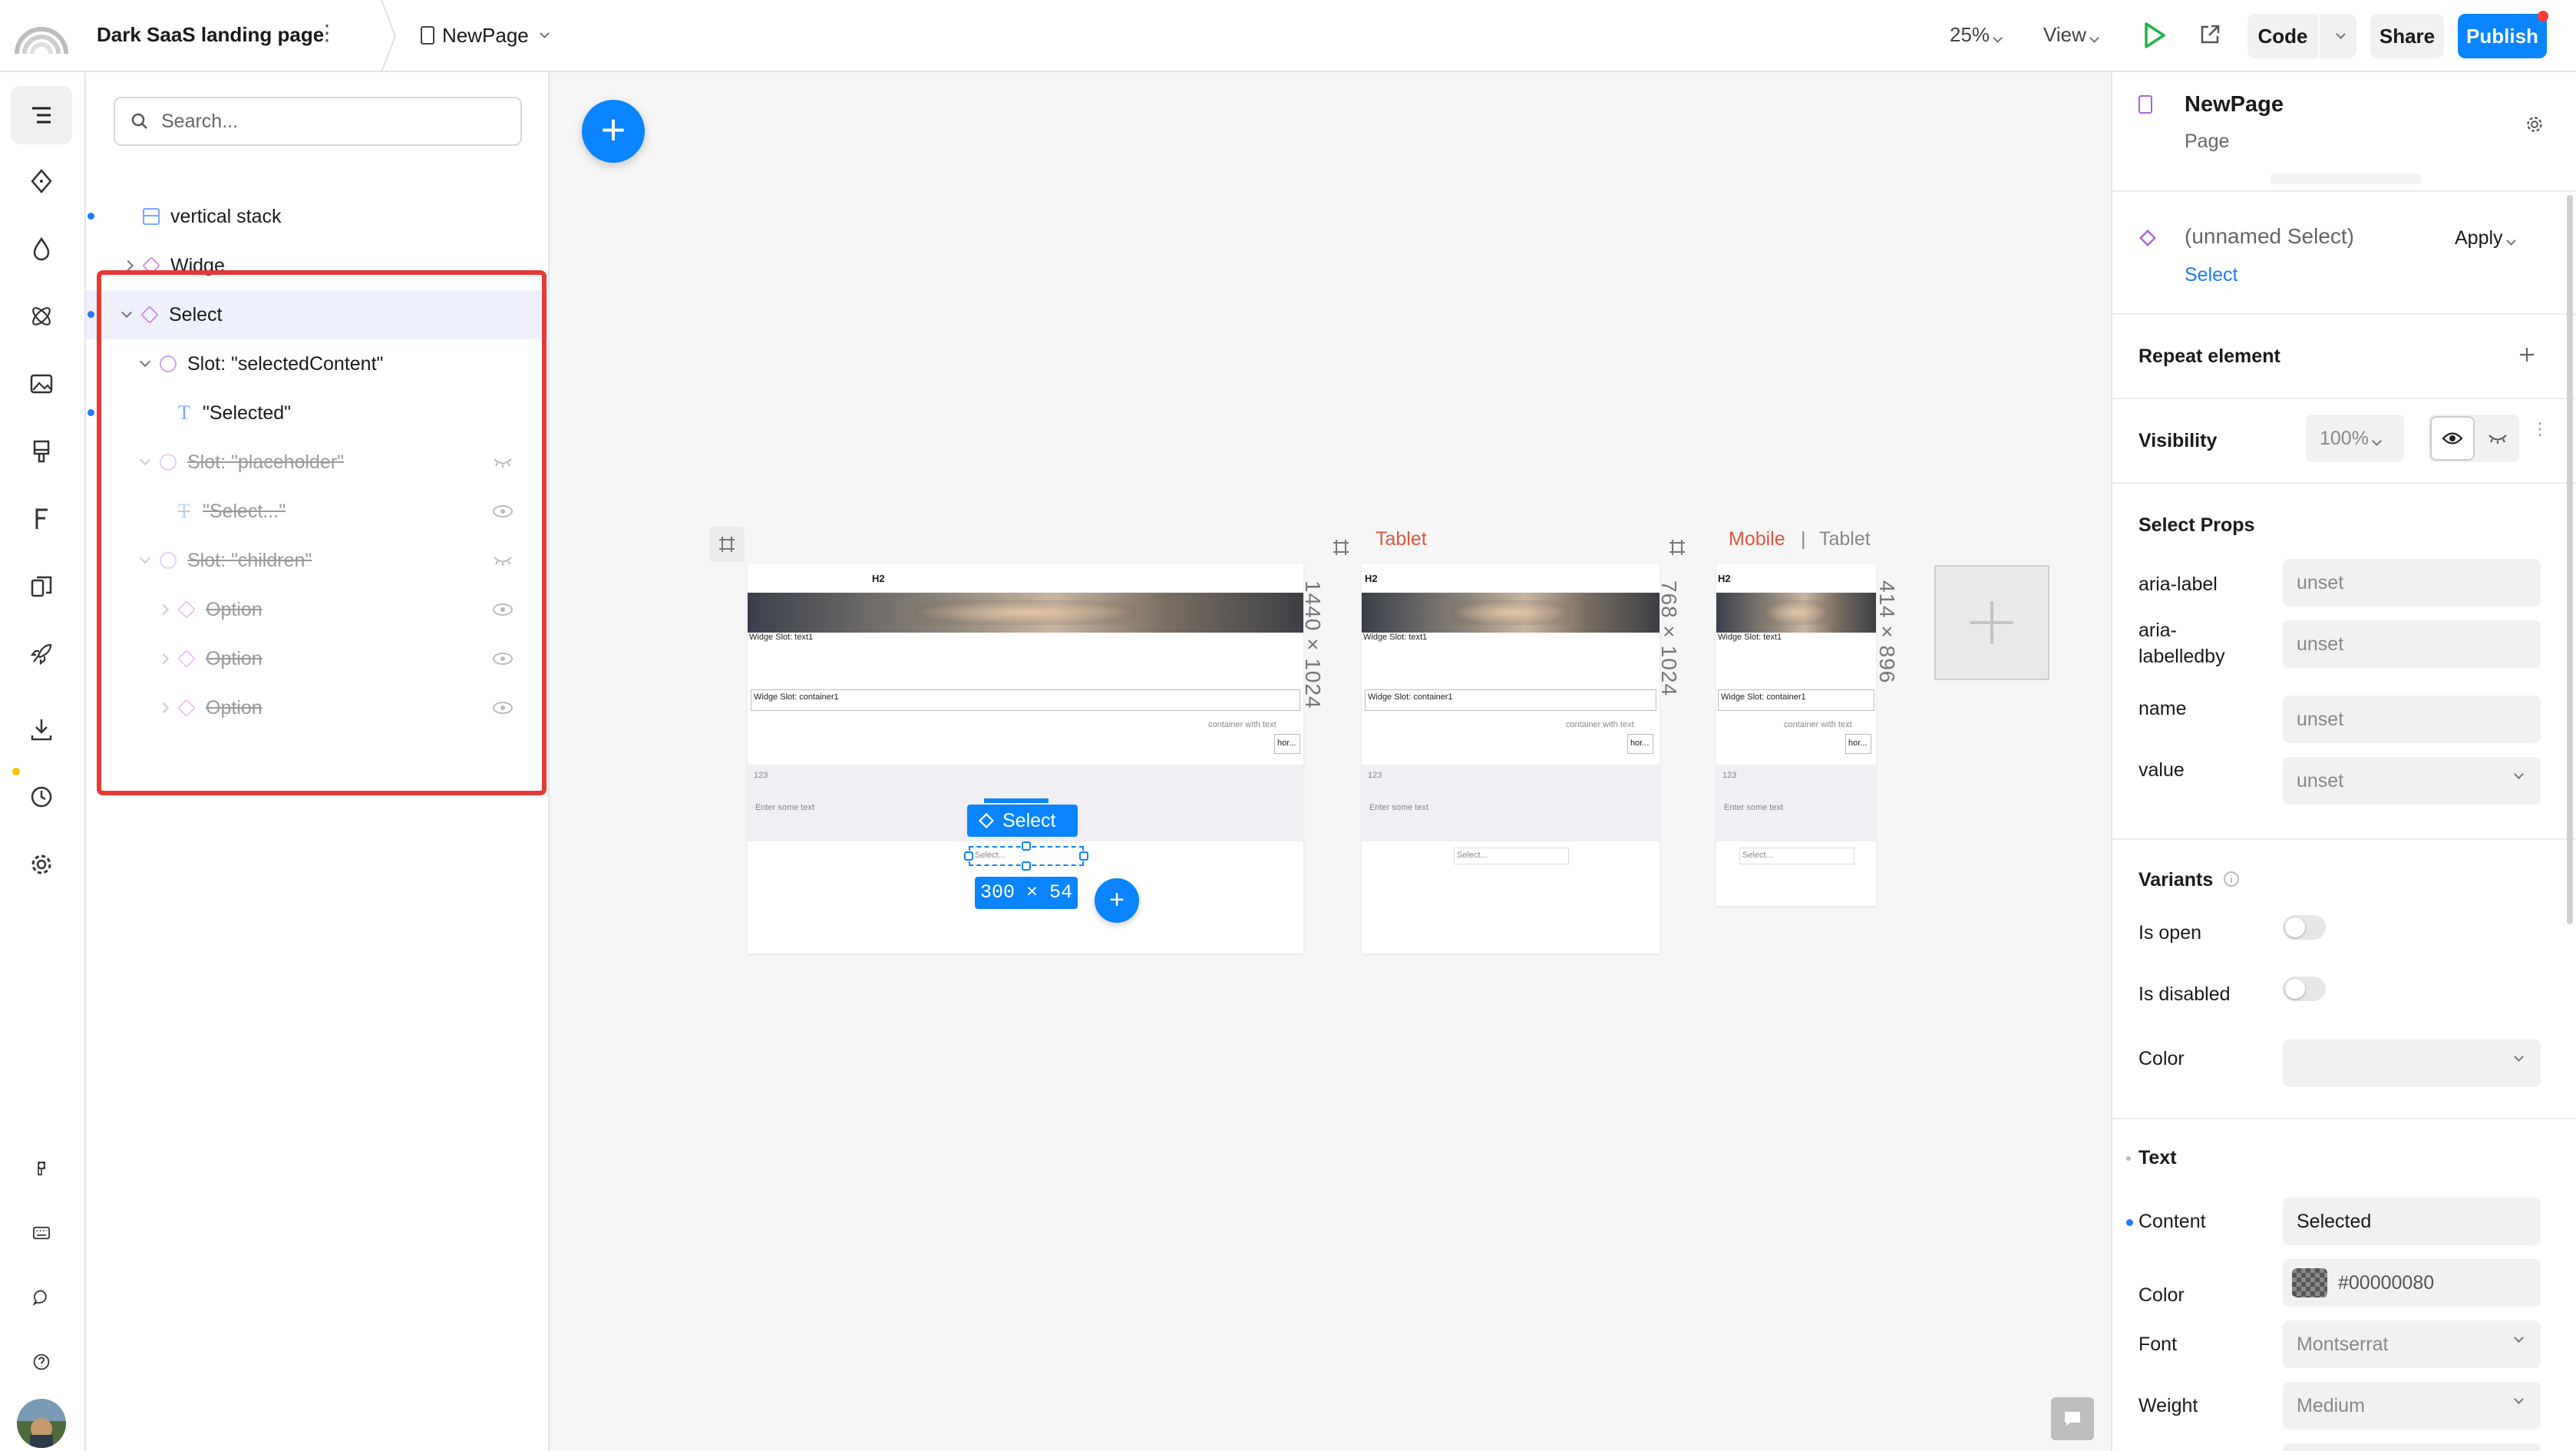 The width and height of the screenshot is (2576, 1451). What do you see at coordinates (2534, 124) in the screenshot?
I see `page-settings-gear-icon` at bounding box center [2534, 124].